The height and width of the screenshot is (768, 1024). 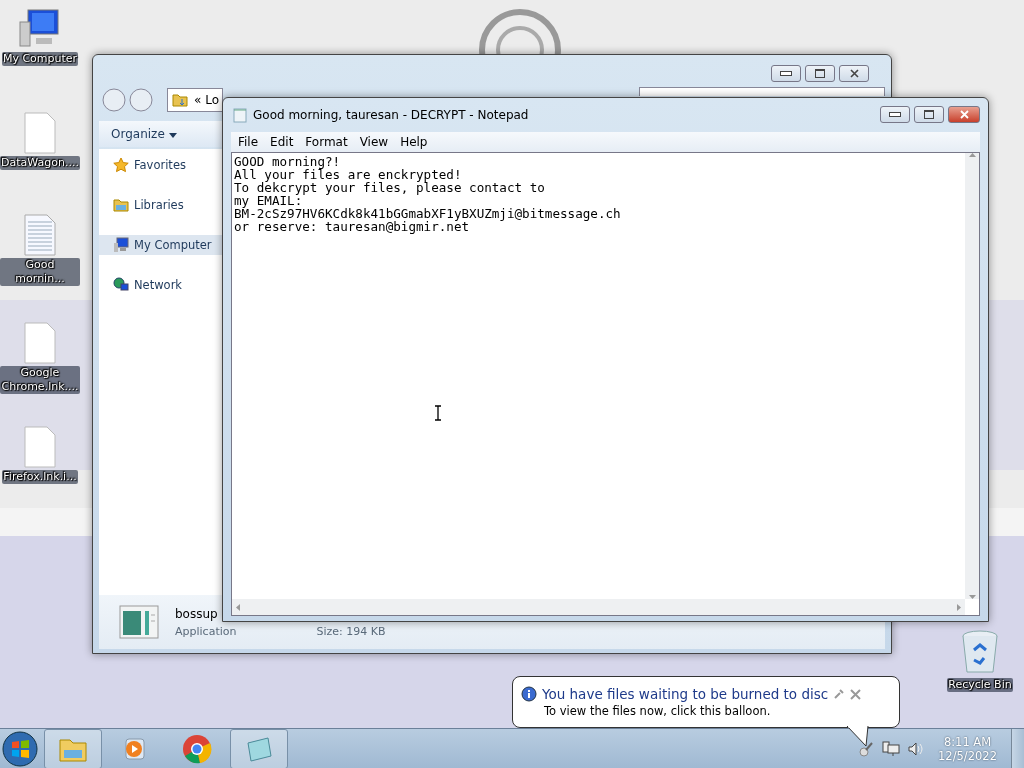 I want to click on organize-button: Organize, so click(x=144, y=134).